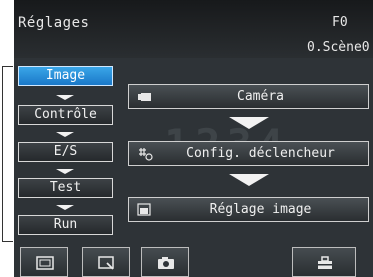  I want to click on function-indicator: F0, so click(340, 22).